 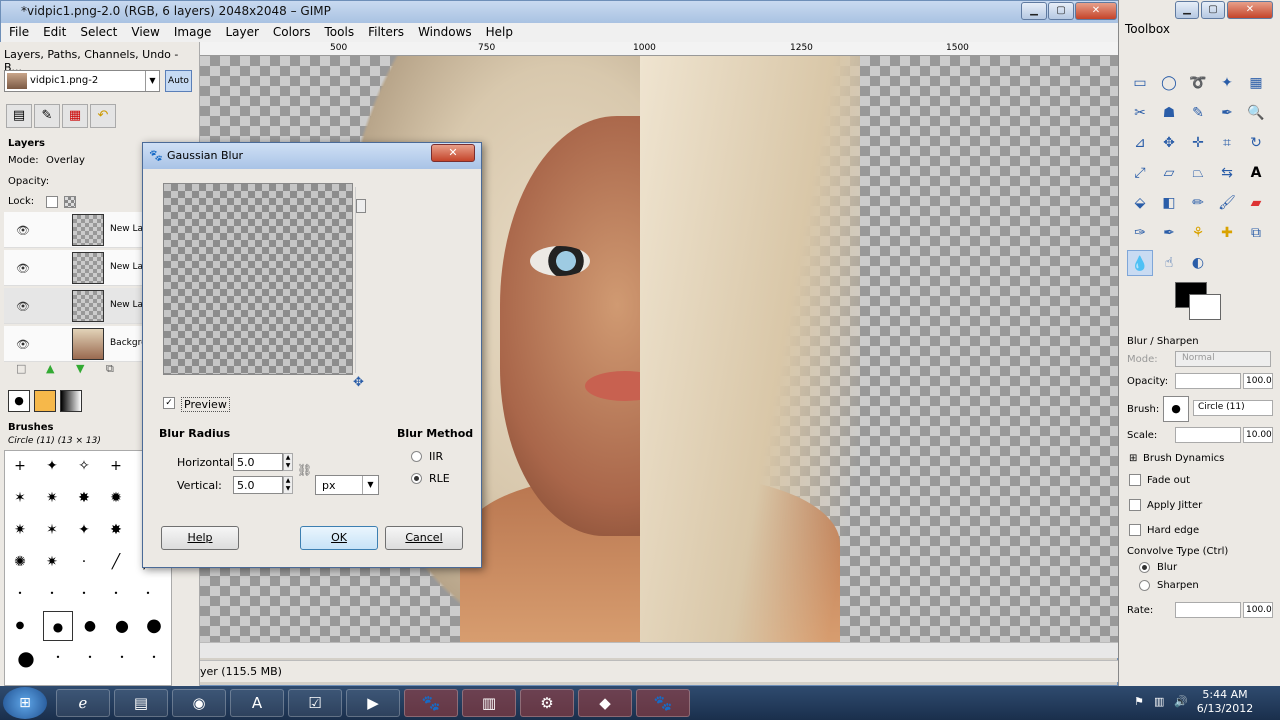 I want to click on minimize-button: ▁, so click(x=1034, y=11).